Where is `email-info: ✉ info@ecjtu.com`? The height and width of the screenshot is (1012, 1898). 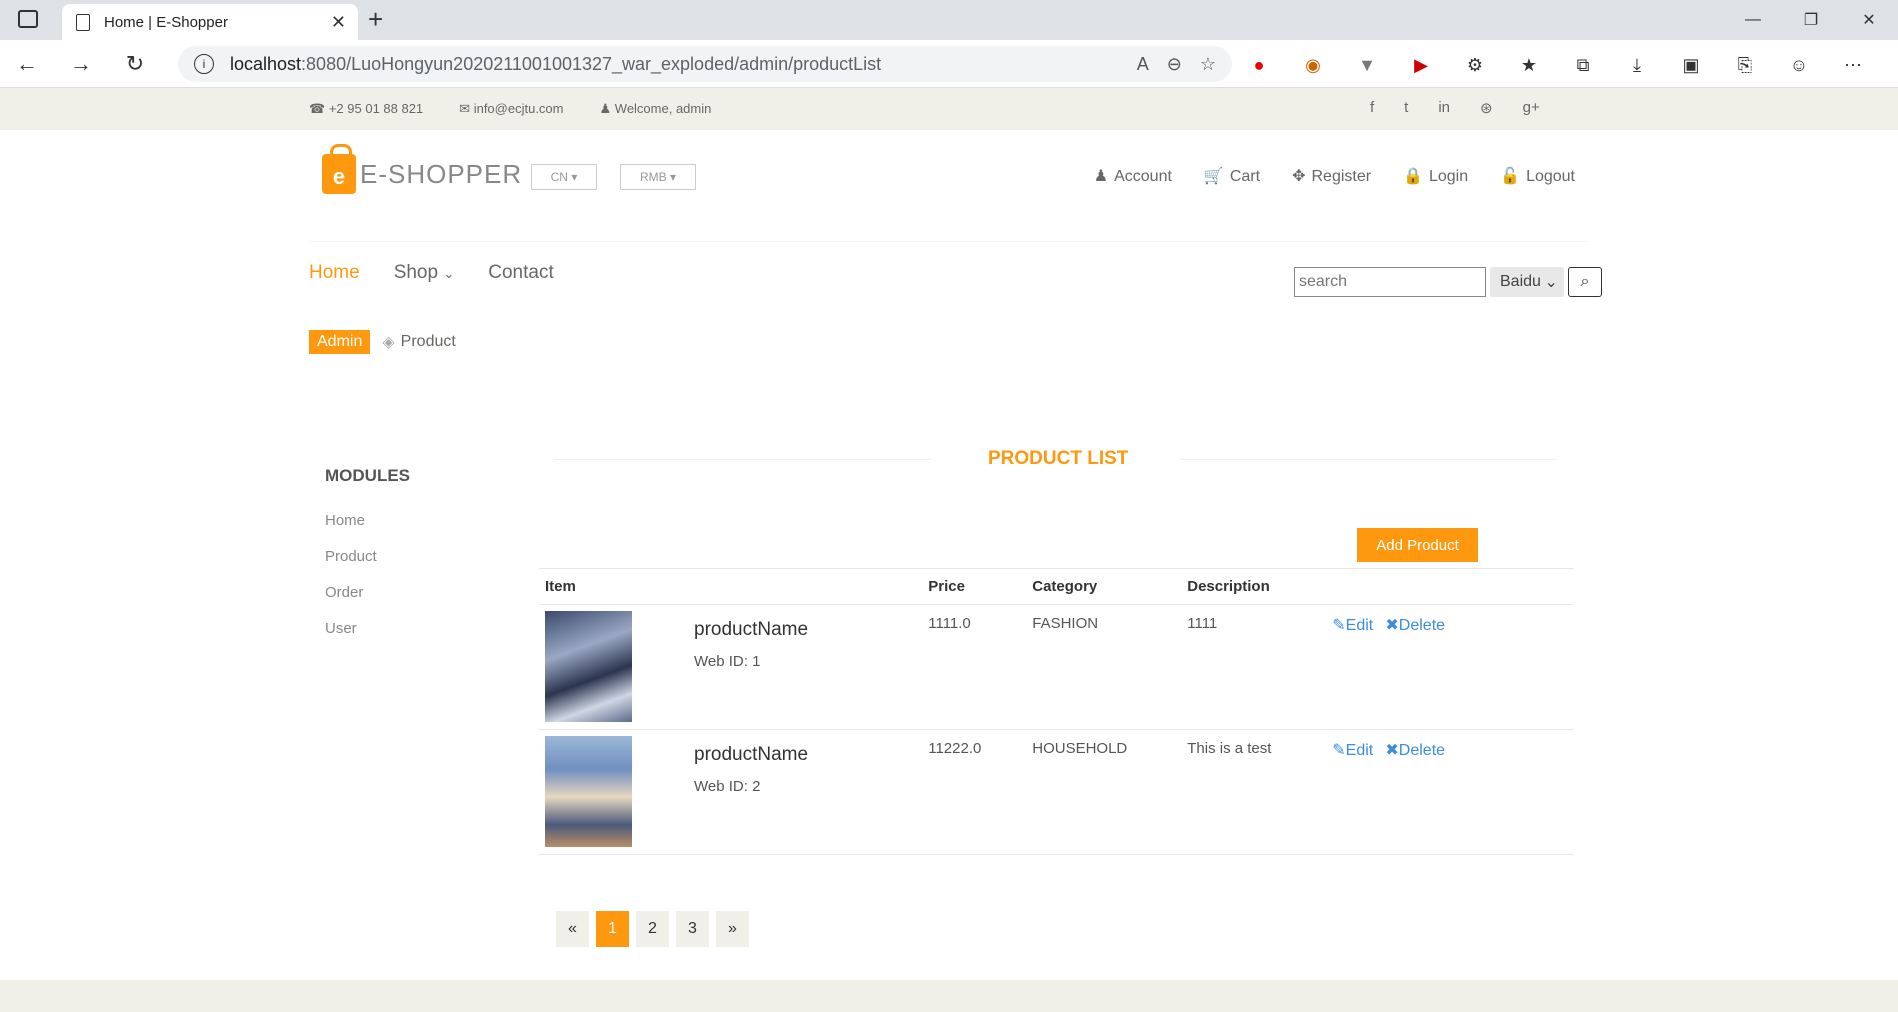
email-info: ✉ info@ecjtu.com is located at coordinates (511, 109).